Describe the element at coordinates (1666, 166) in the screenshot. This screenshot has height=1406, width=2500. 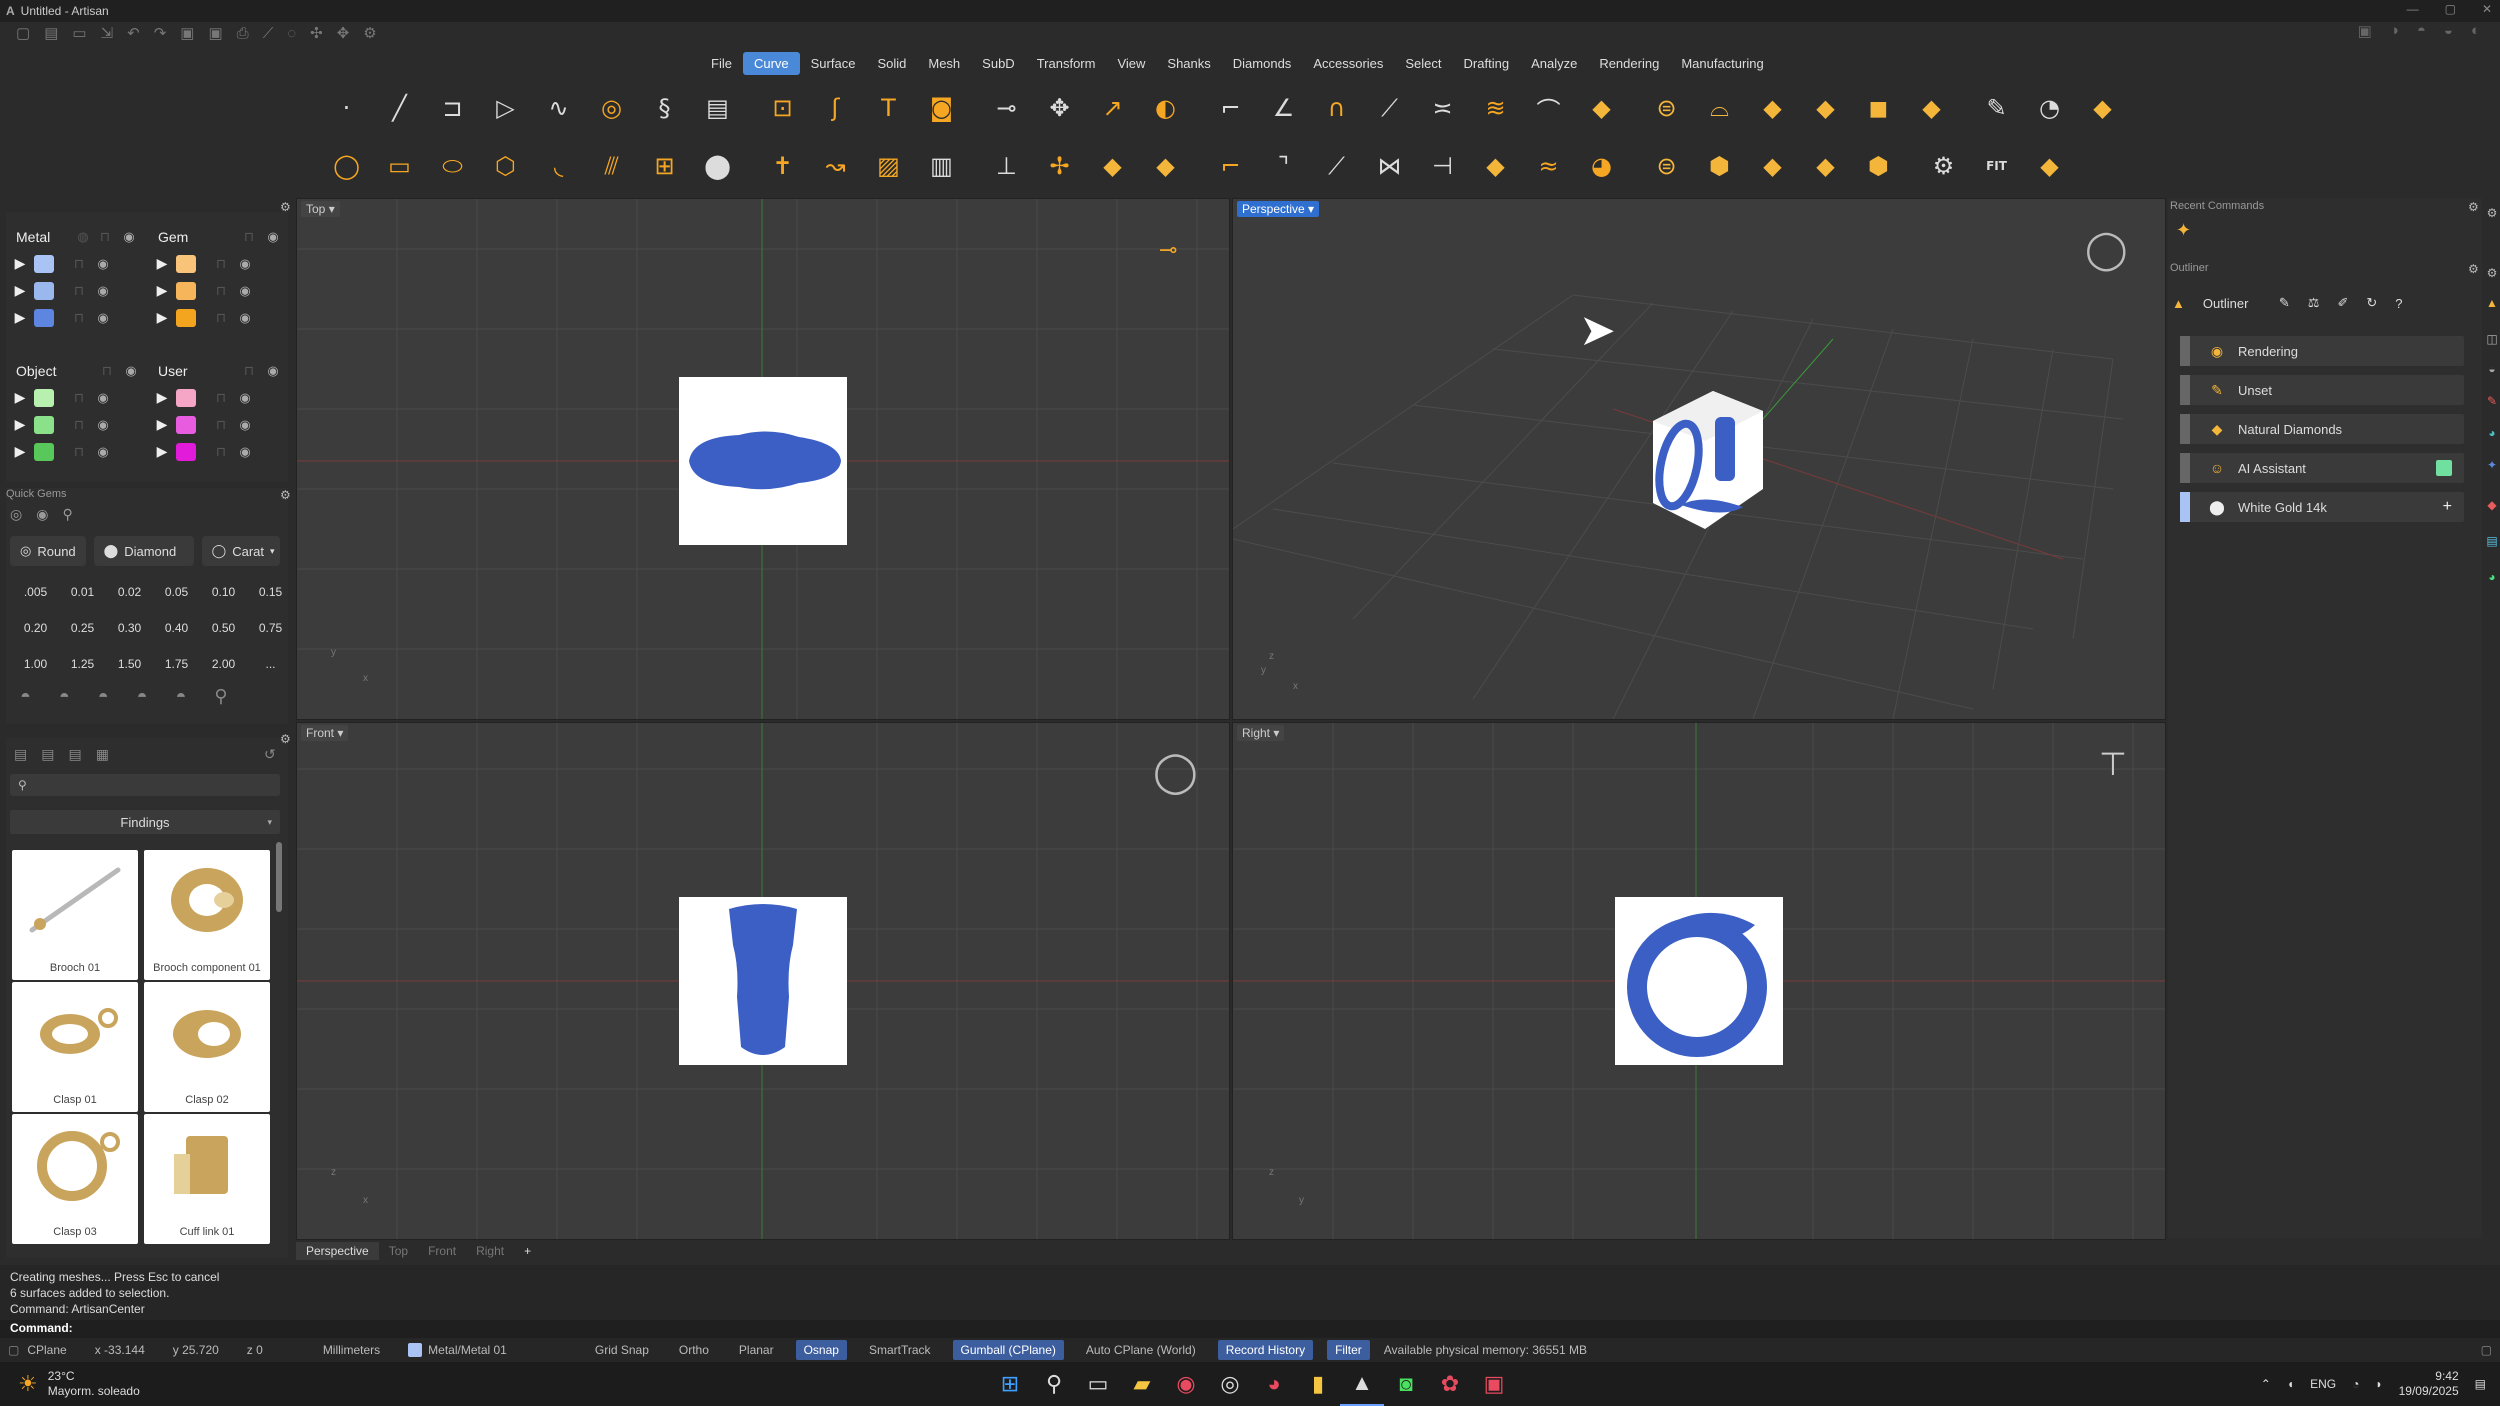
I see `band-icon: ⊜` at that location.